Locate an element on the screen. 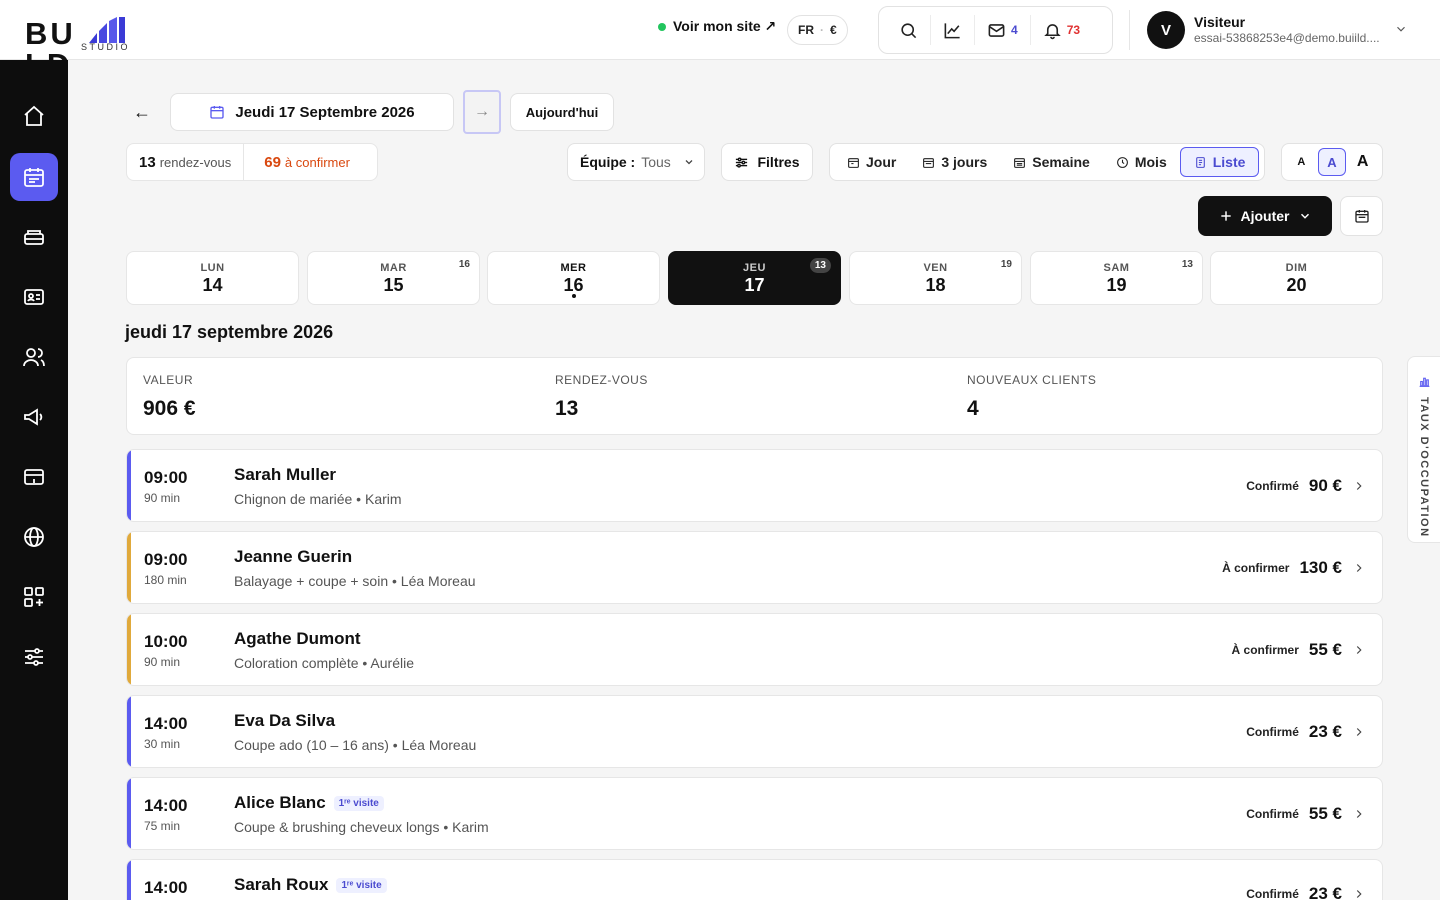 The width and height of the screenshot is (1440, 900). add-button: Ajouter is located at coordinates (1265, 216).